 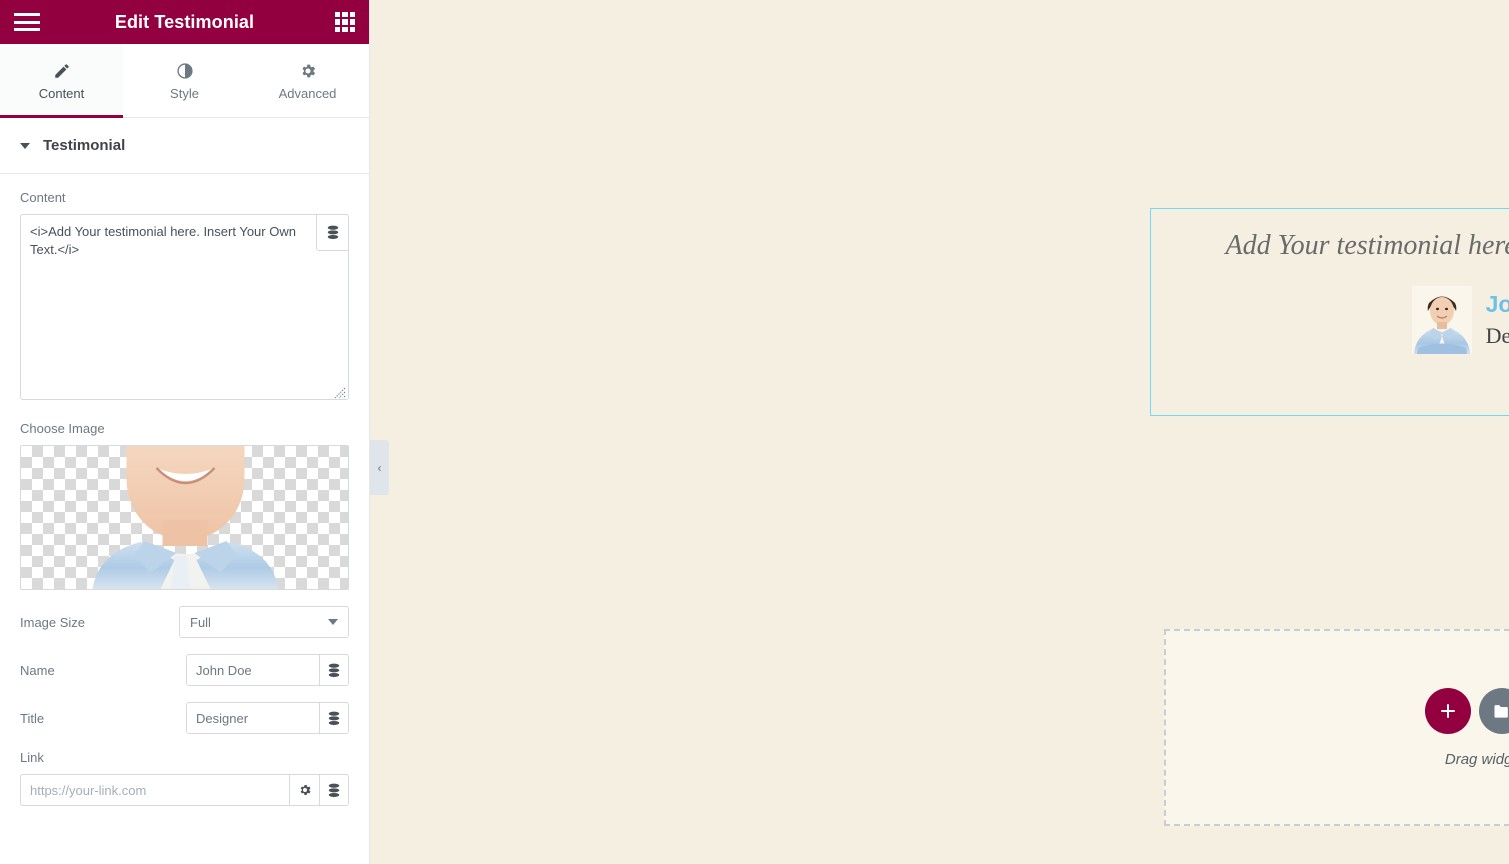 I want to click on pencil-icon, so click(x=62, y=71).